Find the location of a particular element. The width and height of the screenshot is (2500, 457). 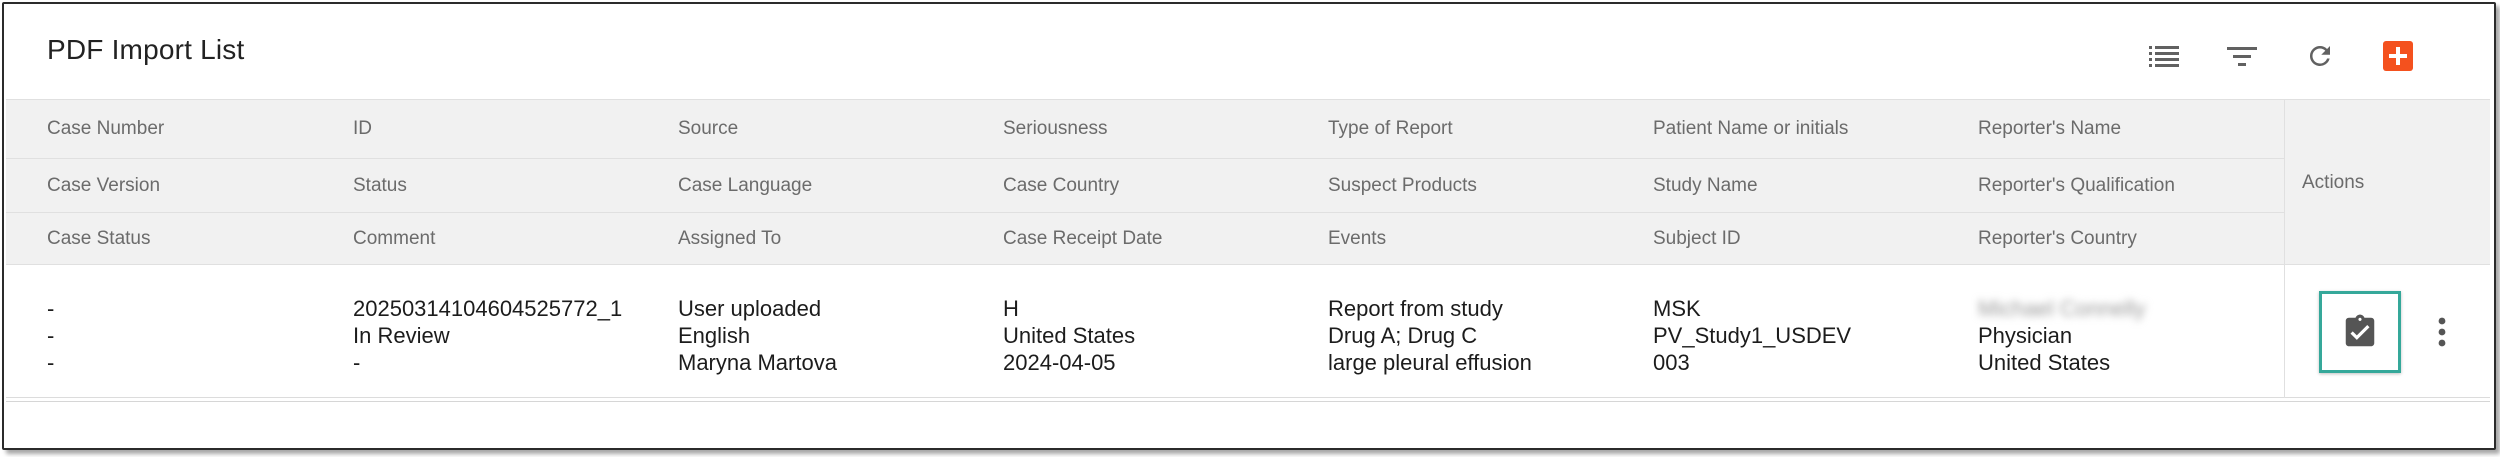

add-button is located at coordinates (2398, 56).